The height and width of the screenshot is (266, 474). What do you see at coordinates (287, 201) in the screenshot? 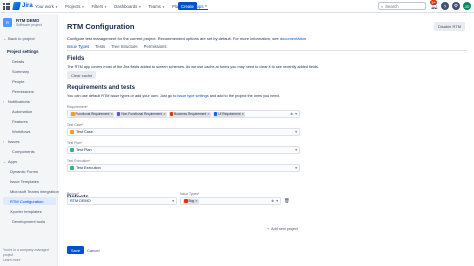
I see `delete-row-icon: 🗑︎` at bounding box center [287, 201].